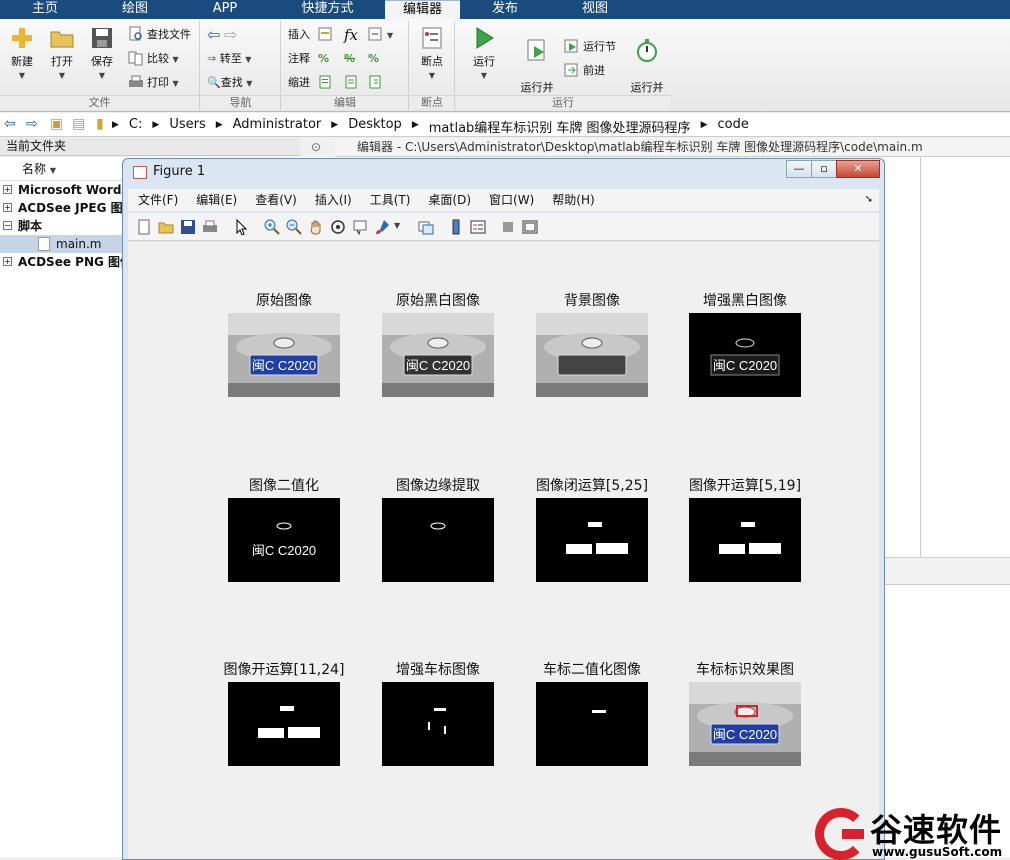  I want to click on tab-plots: 绘图, so click(135, 9).